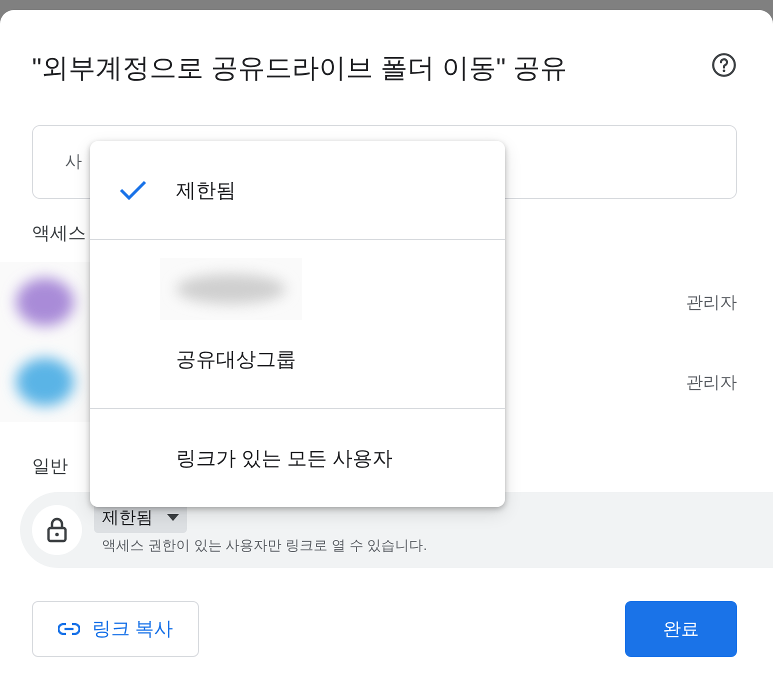 The image size is (773, 697). What do you see at coordinates (300, 68) in the screenshot?
I see `dialog-title: "외부계정으로 공유드라이브 폴더 이동" 공유` at bounding box center [300, 68].